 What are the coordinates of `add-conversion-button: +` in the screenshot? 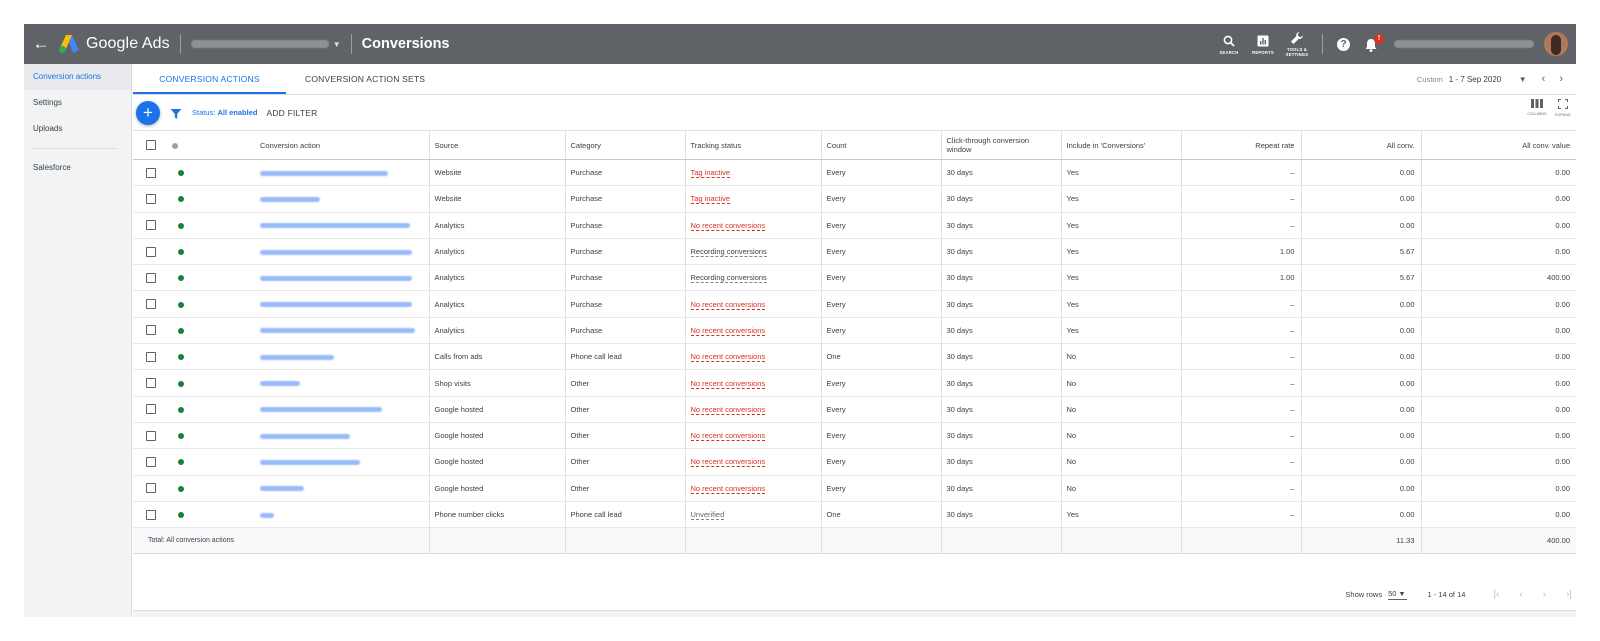 It's located at (148, 112).